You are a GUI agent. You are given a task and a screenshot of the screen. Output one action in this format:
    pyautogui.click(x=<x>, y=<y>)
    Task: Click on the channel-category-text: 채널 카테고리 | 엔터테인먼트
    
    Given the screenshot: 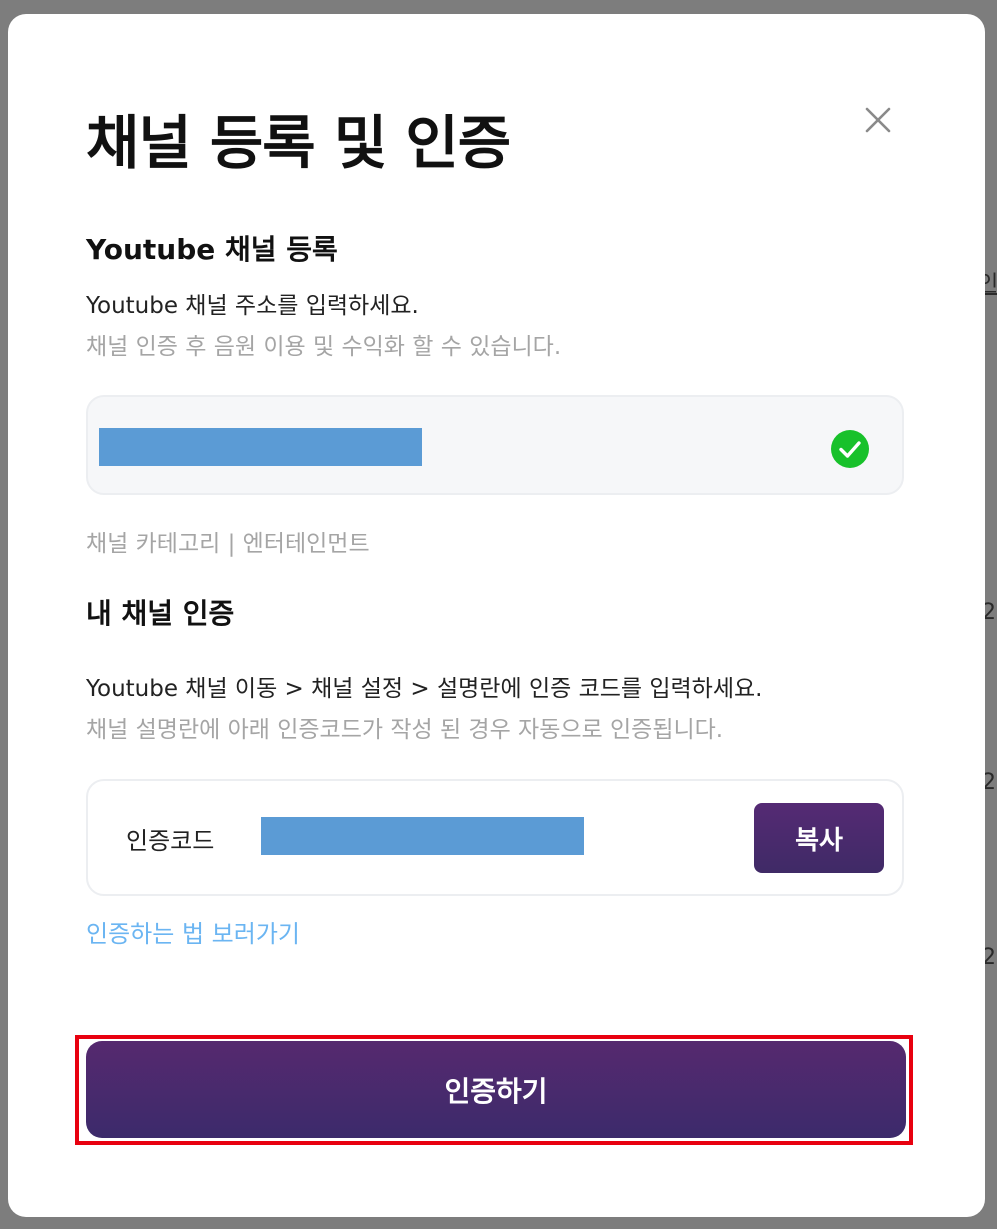 What is the action you would take?
    pyautogui.click(x=228, y=544)
    